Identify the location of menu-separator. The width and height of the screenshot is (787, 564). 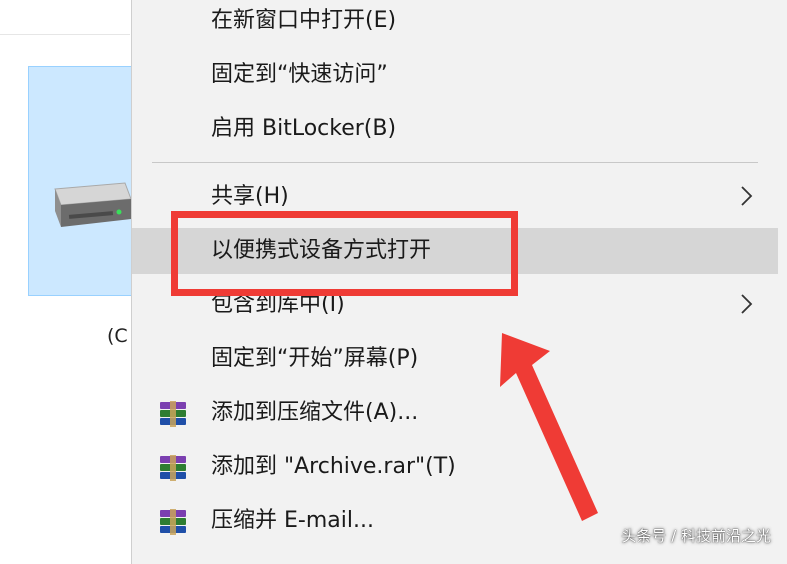
(455, 162).